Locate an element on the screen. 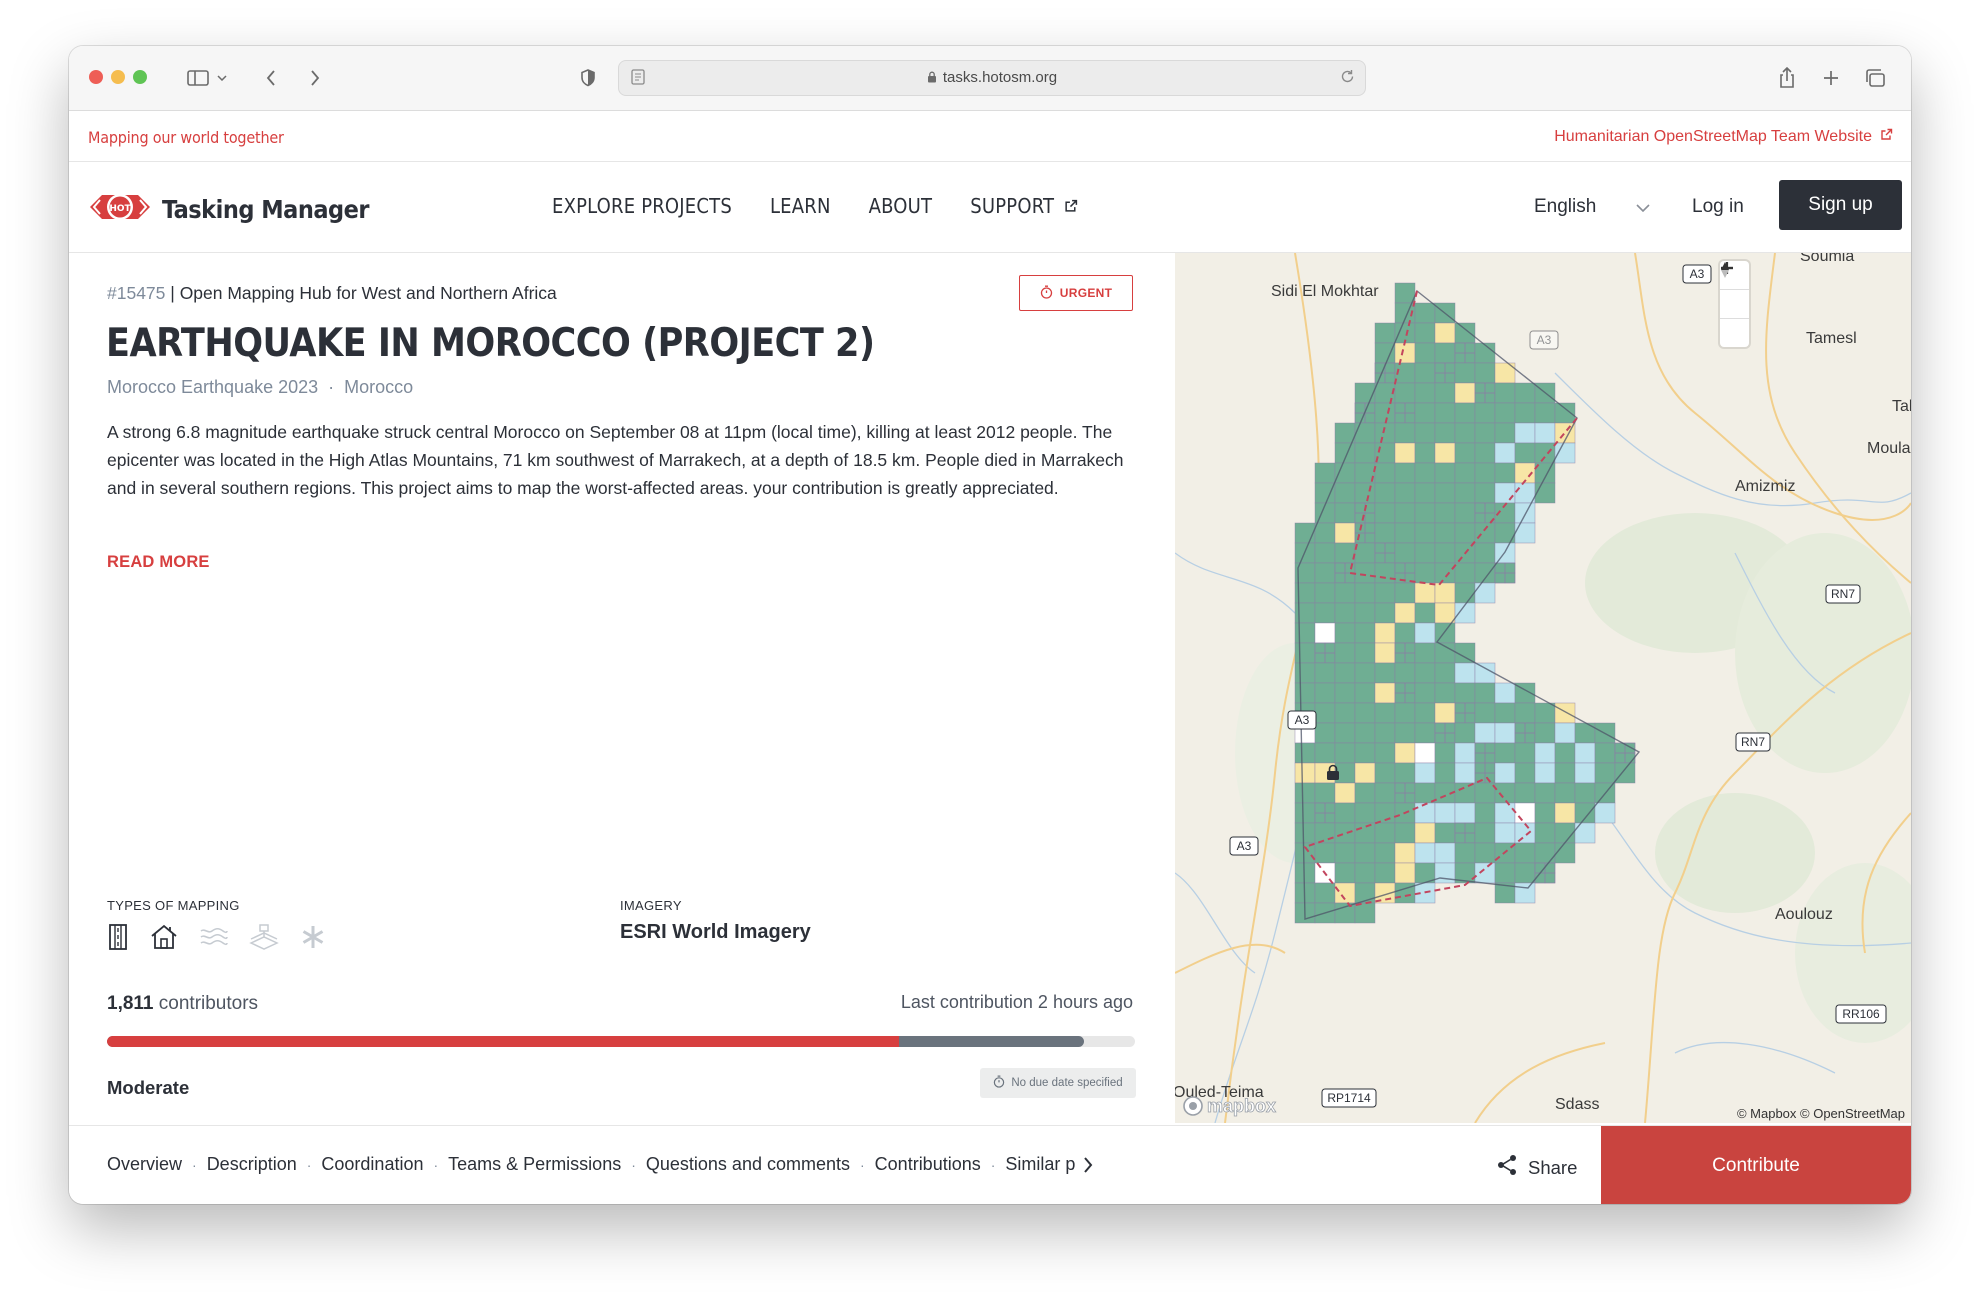 This screenshot has height=1295, width=1980. campaign-tag: Morocco Earthquake 2023 is located at coordinates (212, 387).